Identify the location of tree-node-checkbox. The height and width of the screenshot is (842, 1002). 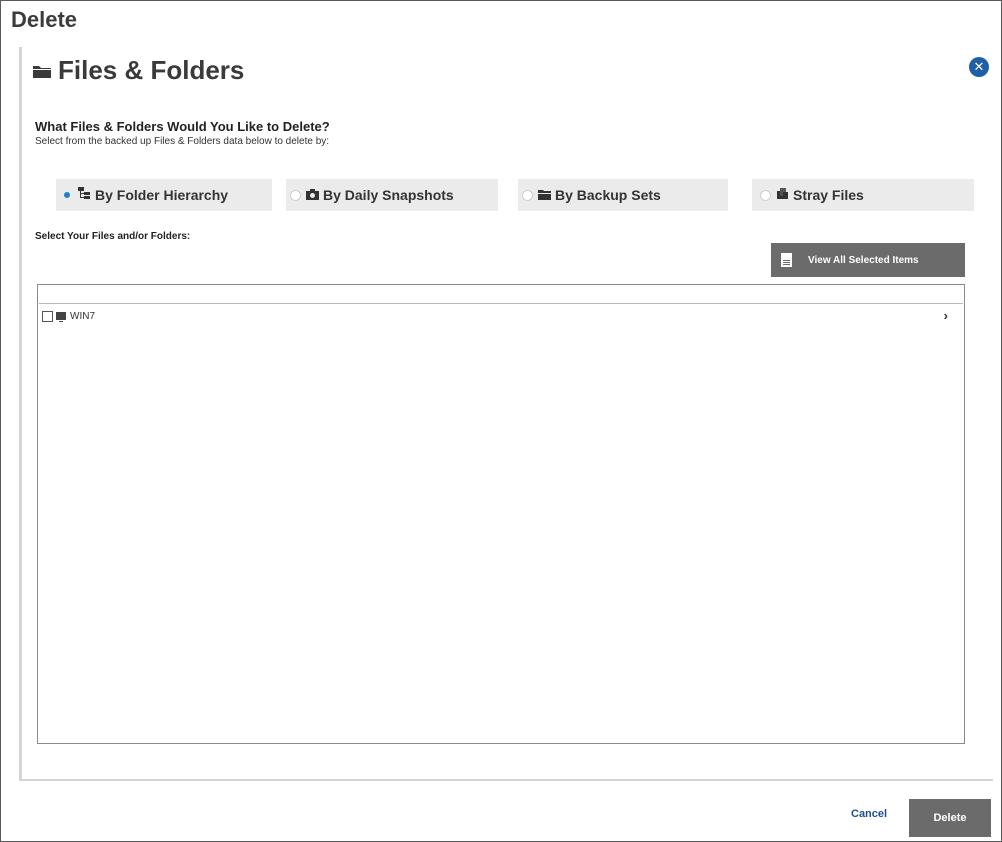
(47, 316).